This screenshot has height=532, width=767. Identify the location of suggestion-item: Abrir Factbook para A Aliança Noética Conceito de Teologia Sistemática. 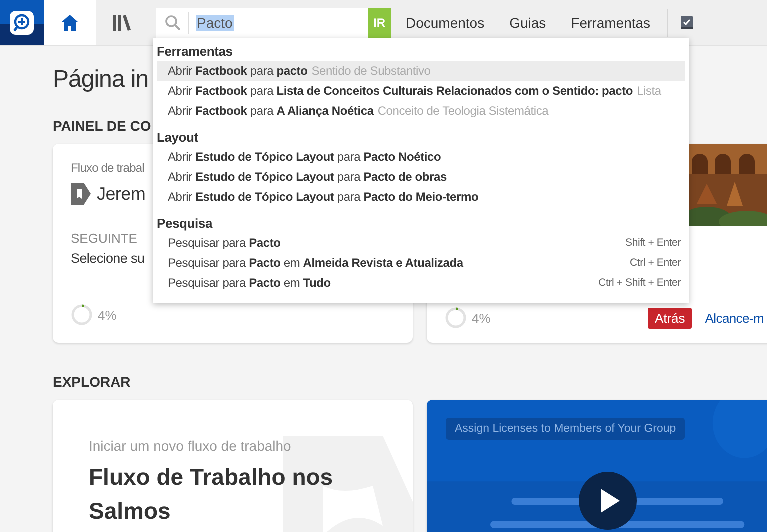
(421, 111).